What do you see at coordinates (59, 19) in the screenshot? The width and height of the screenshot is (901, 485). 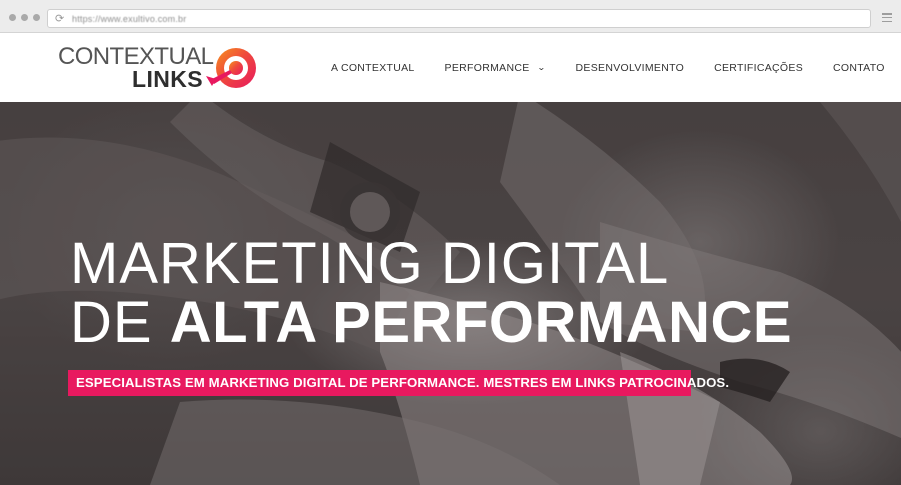 I see `reload-icon: ⟳` at bounding box center [59, 19].